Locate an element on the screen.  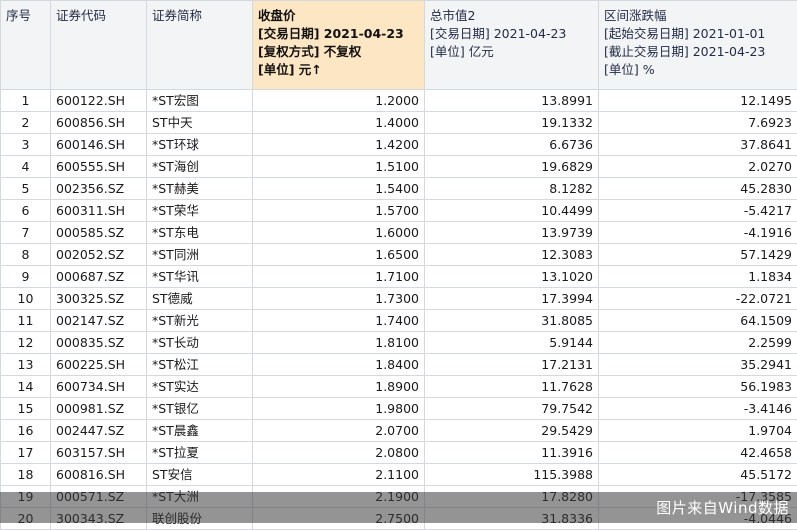
cell-close-price: 2.0800 is located at coordinates (339, 453).